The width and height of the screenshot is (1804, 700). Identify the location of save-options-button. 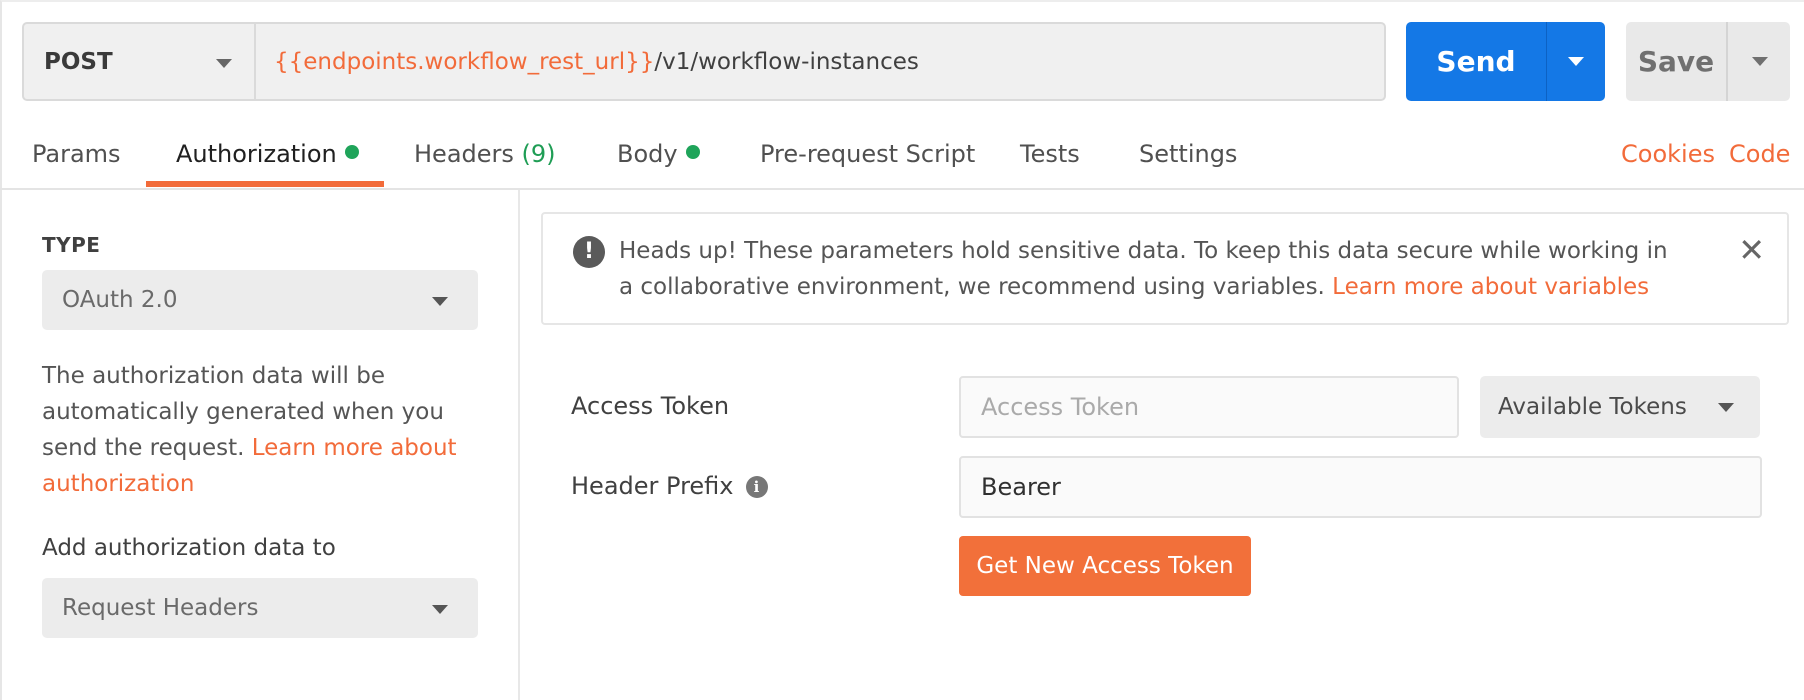
(1758, 61).